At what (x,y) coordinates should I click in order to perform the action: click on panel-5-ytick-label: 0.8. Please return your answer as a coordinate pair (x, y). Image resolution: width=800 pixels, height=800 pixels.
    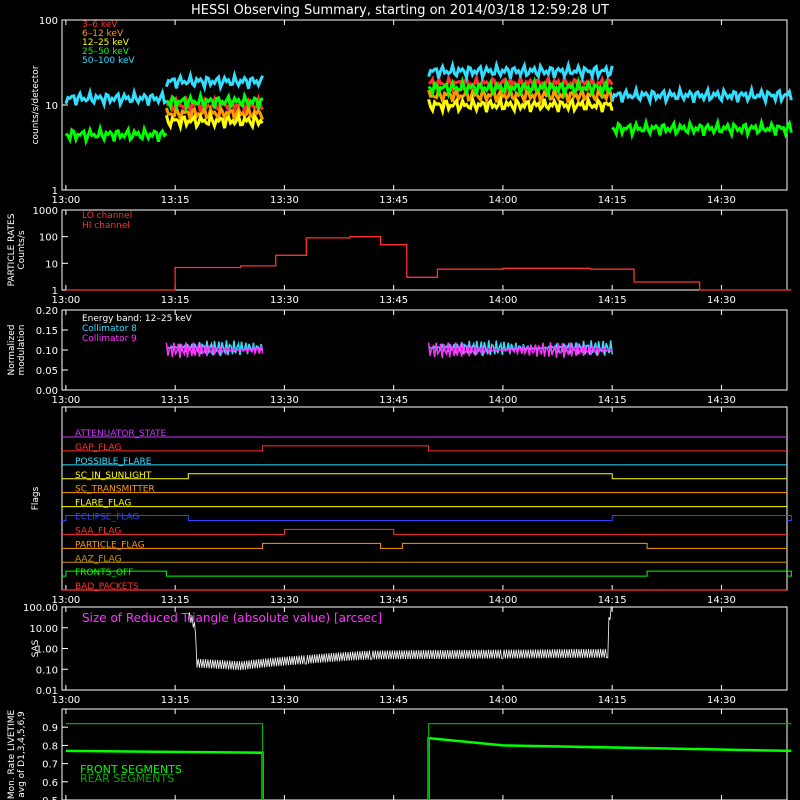
    Looking at the image, I should click on (50, 746).